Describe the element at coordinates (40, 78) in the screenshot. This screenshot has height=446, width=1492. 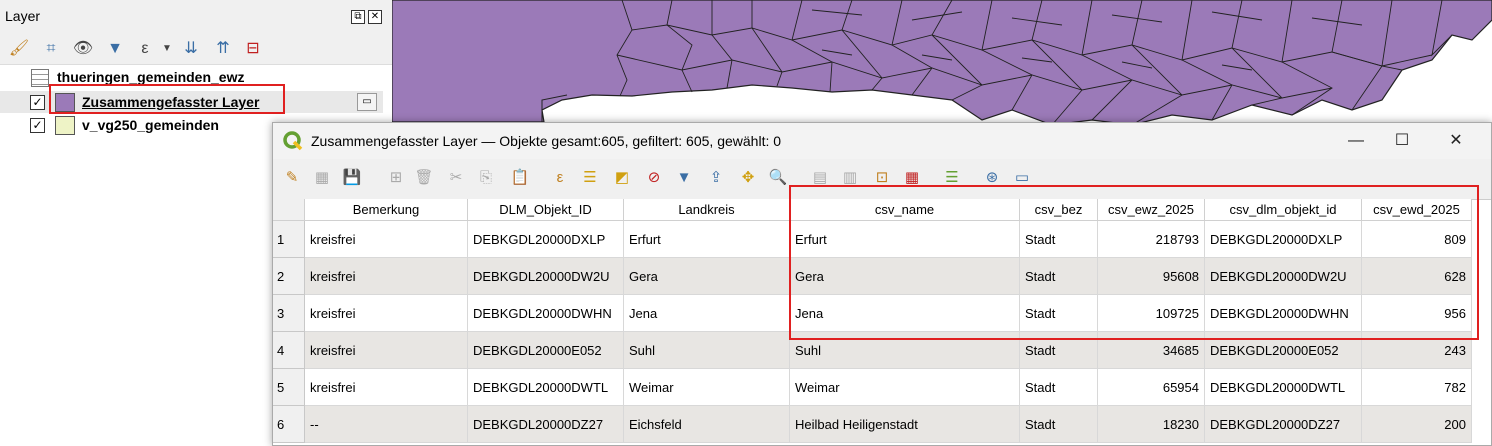
I see `table-icon` at that location.